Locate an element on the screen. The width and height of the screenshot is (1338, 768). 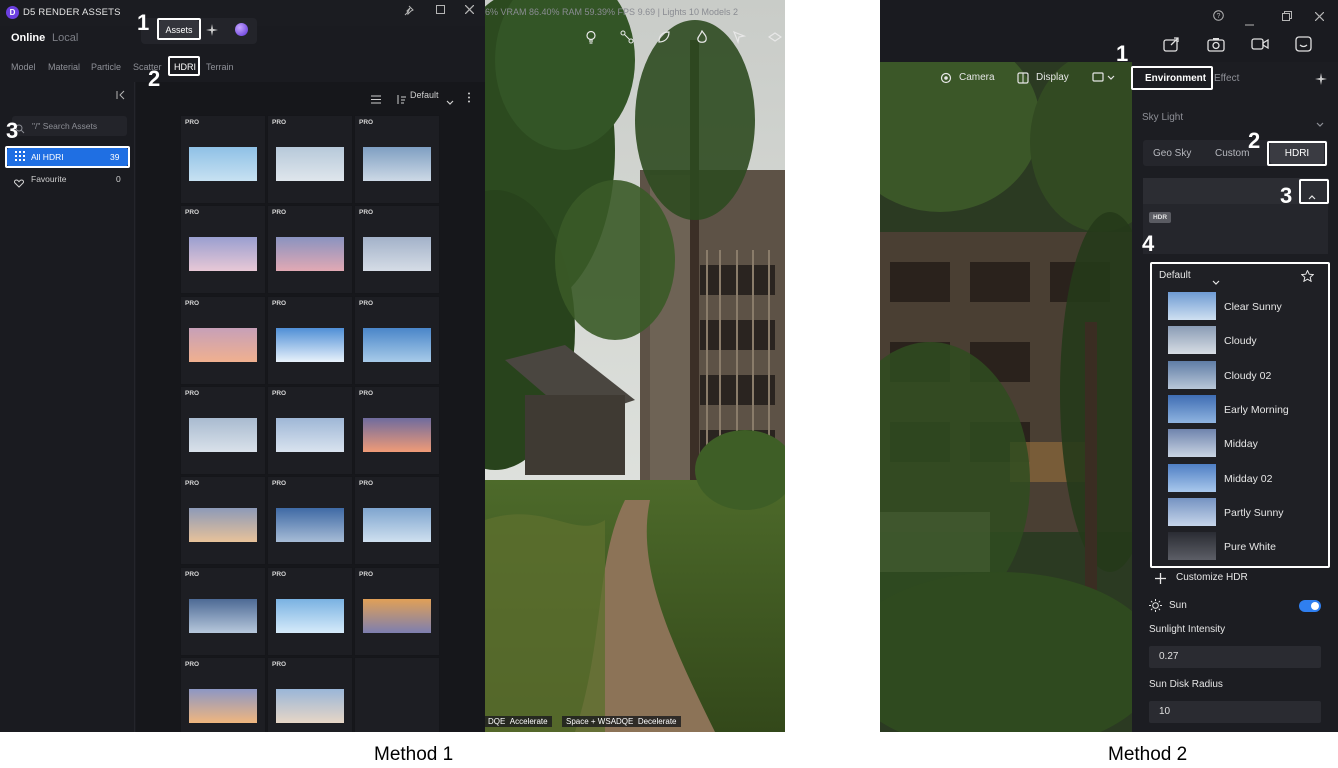
sky-mode-custom: Custom is located at coordinates (1232, 153).